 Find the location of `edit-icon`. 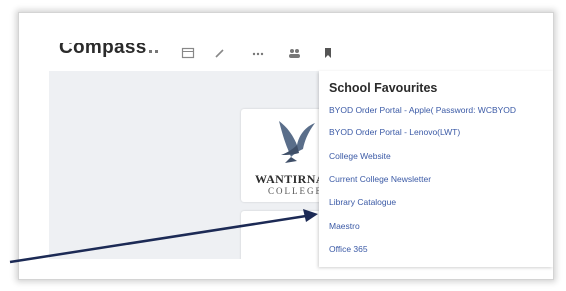

edit-icon is located at coordinates (220, 53).